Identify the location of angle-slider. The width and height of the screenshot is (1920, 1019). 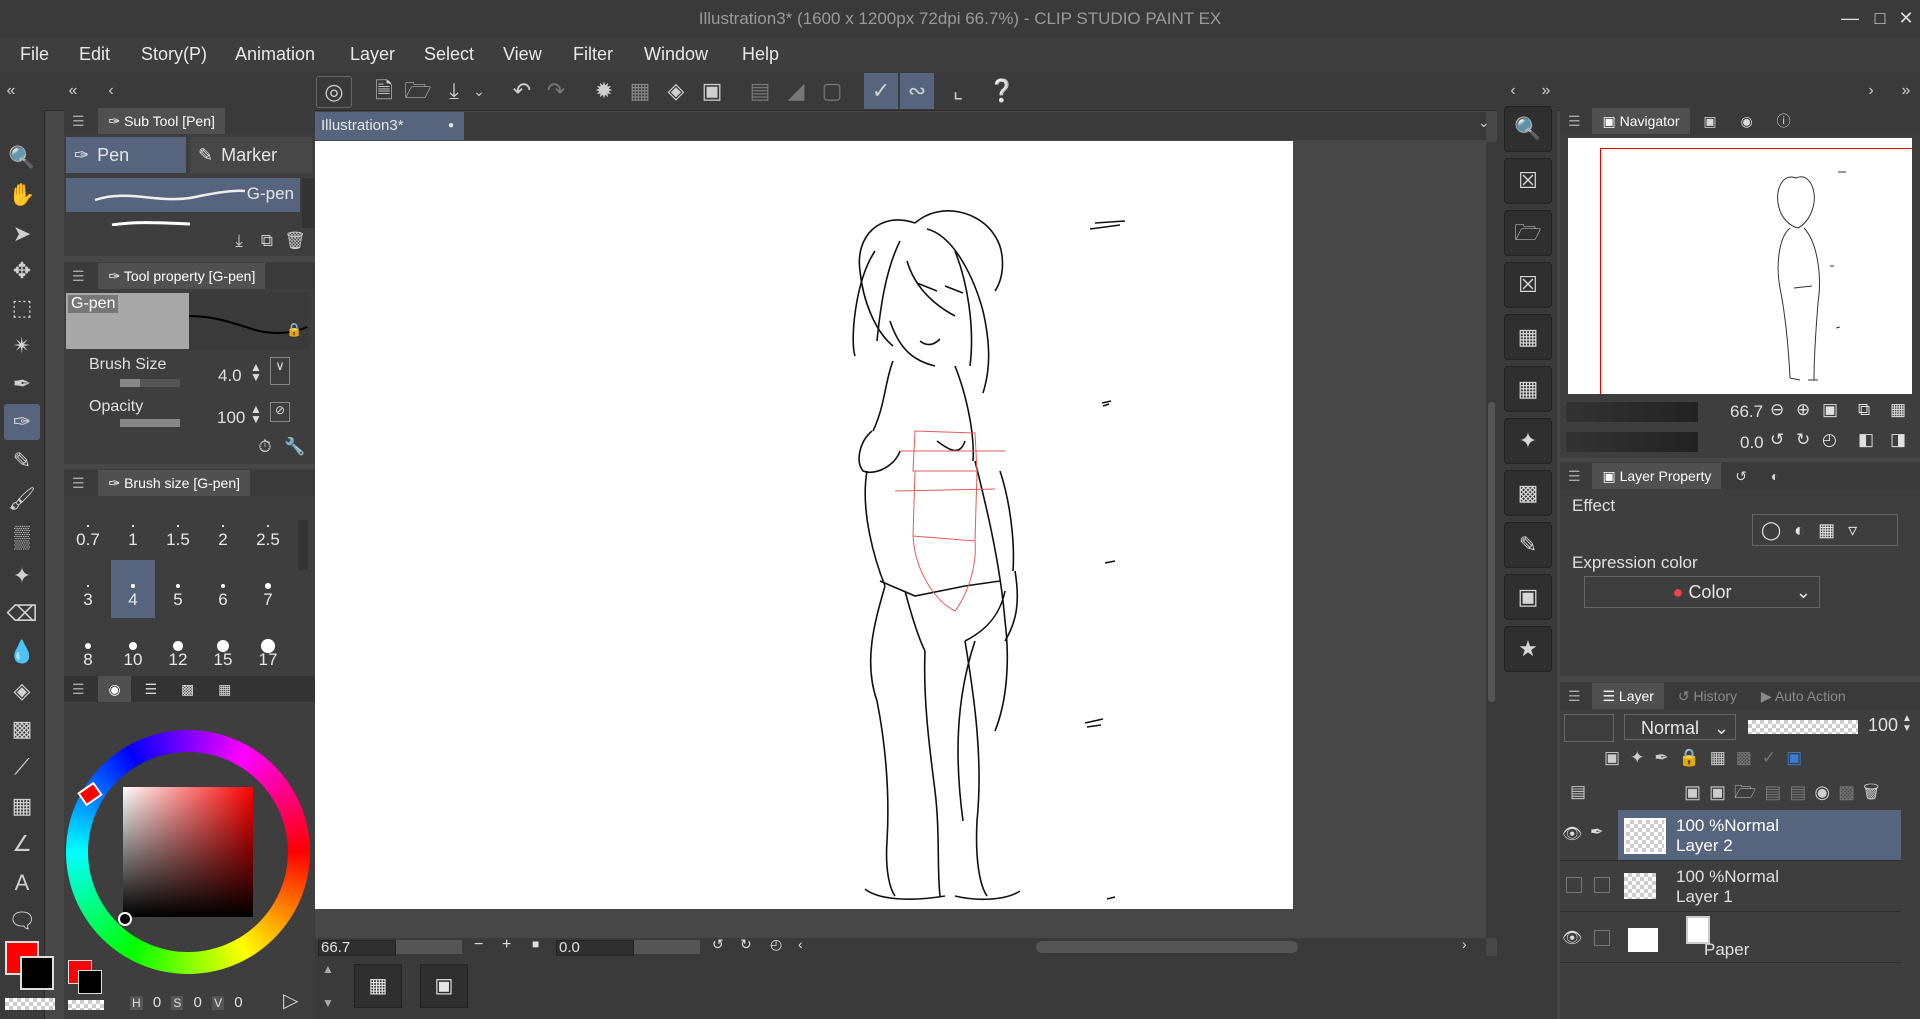
(667, 947).